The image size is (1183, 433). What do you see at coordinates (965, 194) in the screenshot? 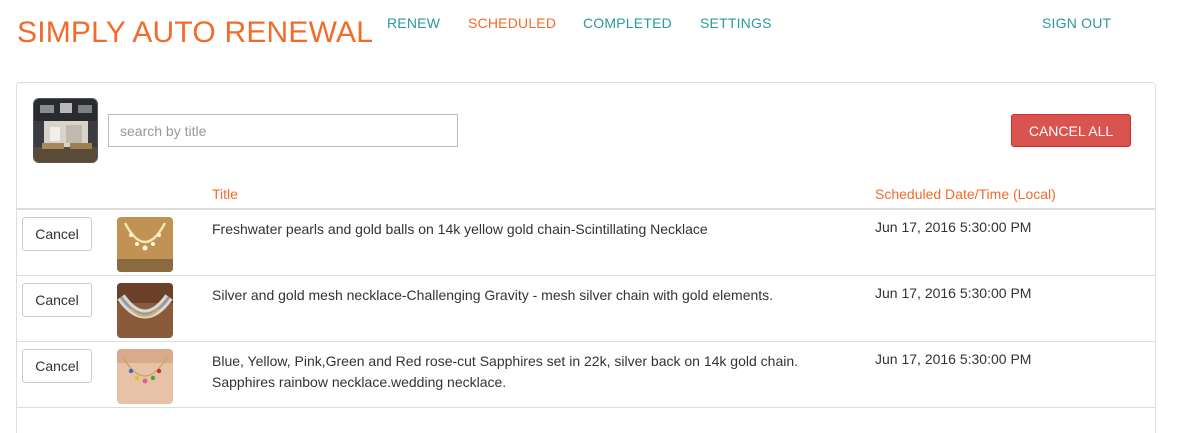
I see `column-header-date: Scheduled Date/Time (Local)` at bounding box center [965, 194].